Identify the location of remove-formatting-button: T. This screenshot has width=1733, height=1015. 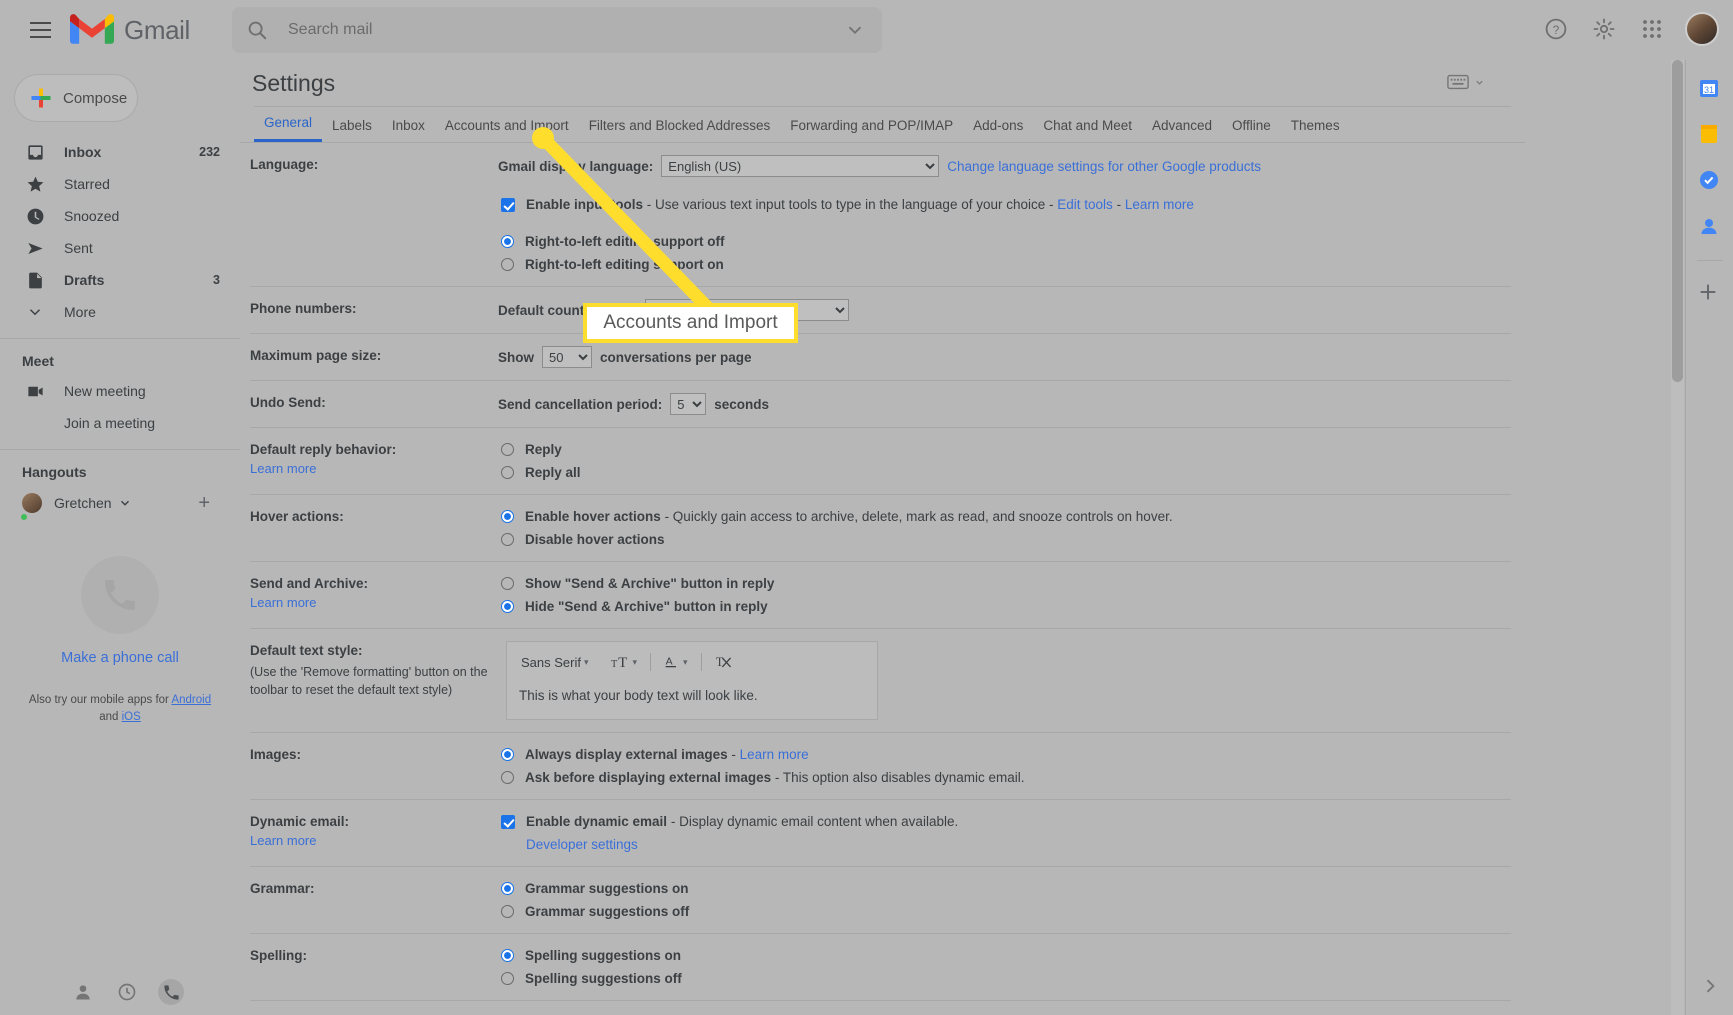
(724, 662).